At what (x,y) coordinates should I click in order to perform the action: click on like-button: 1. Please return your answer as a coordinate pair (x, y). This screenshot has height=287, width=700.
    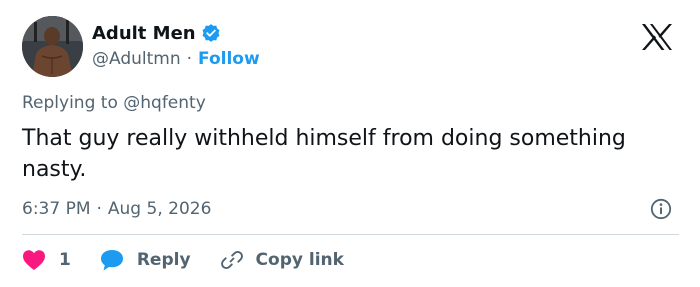
    Looking at the image, I should click on (46, 260).